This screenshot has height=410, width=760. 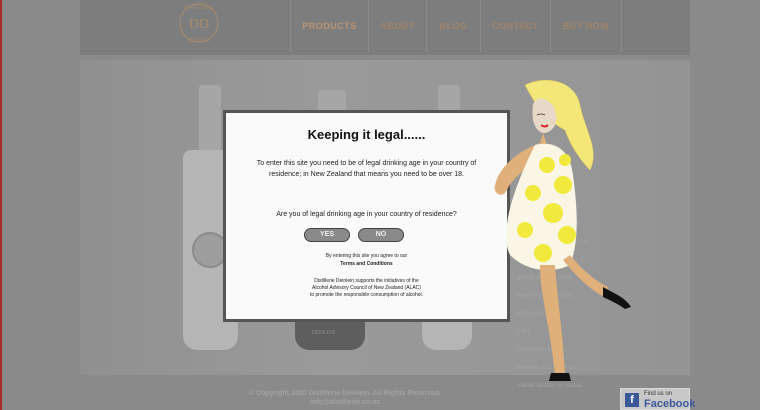 What do you see at coordinates (210, 120) in the screenshot?
I see `bottle-1-neck` at bounding box center [210, 120].